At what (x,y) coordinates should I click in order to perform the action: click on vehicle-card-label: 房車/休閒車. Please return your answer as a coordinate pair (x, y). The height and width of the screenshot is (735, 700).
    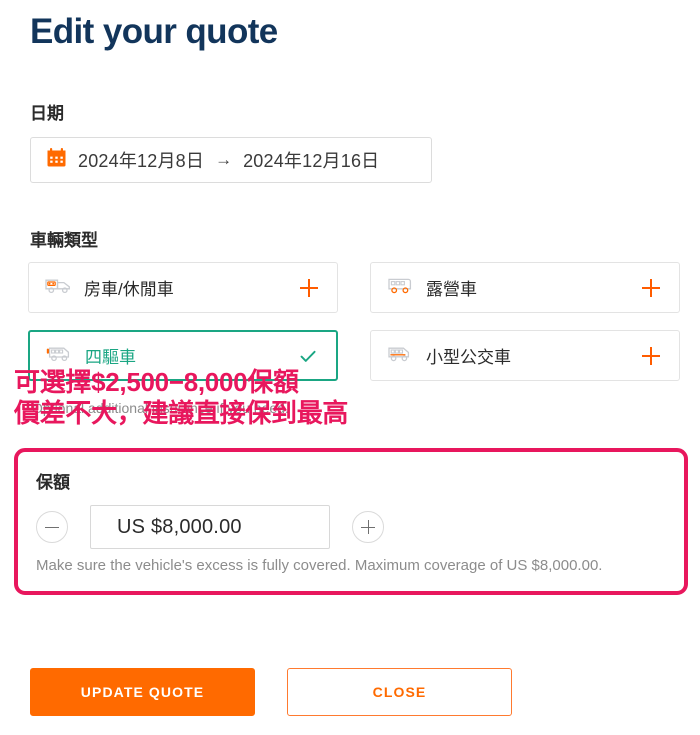
    Looking at the image, I should click on (129, 289).